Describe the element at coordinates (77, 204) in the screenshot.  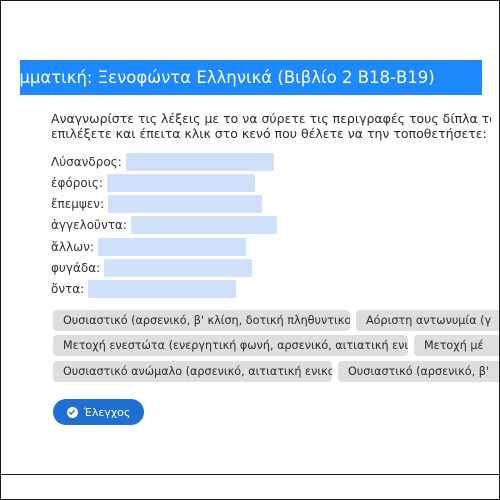
I see `word-label: ἔπεμψεν:` at that location.